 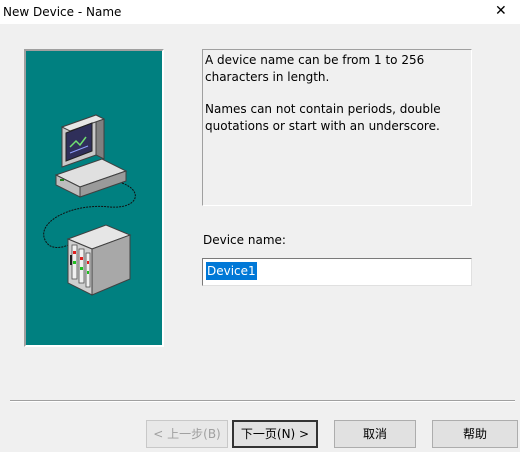 What do you see at coordinates (262, 401) in the screenshot?
I see `separator-highlight` at bounding box center [262, 401].